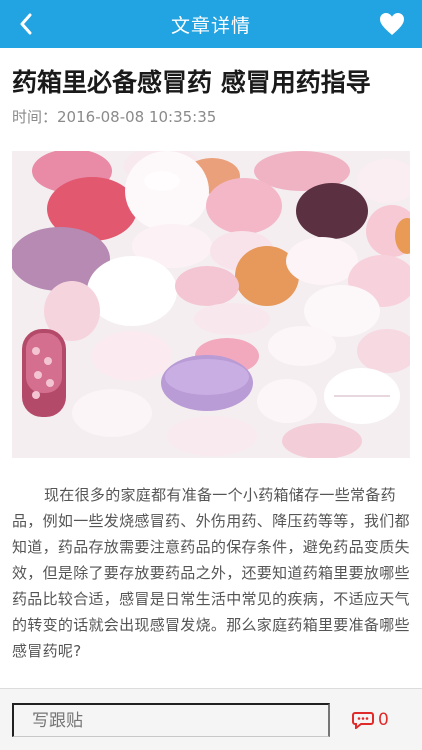 The height and width of the screenshot is (750, 422). I want to click on comment-bubble-icon, so click(363, 720).